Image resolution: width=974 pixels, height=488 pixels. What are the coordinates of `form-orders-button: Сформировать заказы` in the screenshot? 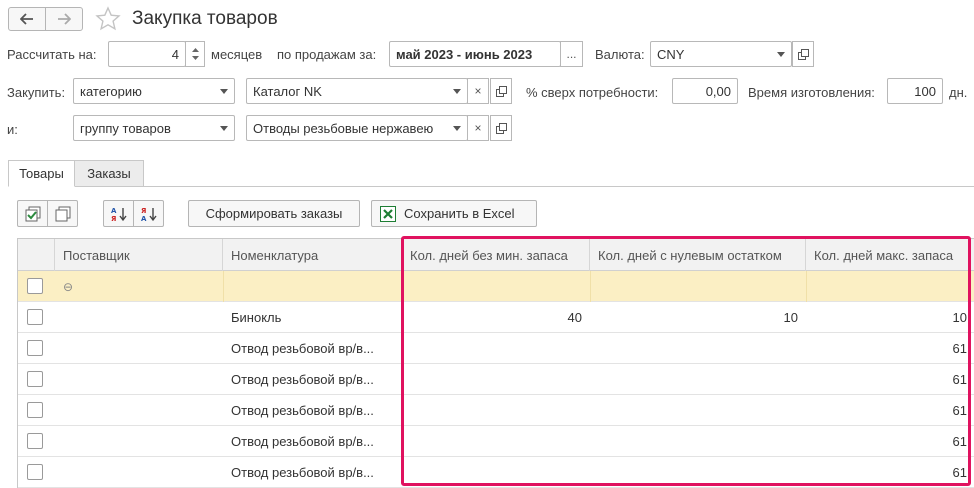 It's located at (274, 213).